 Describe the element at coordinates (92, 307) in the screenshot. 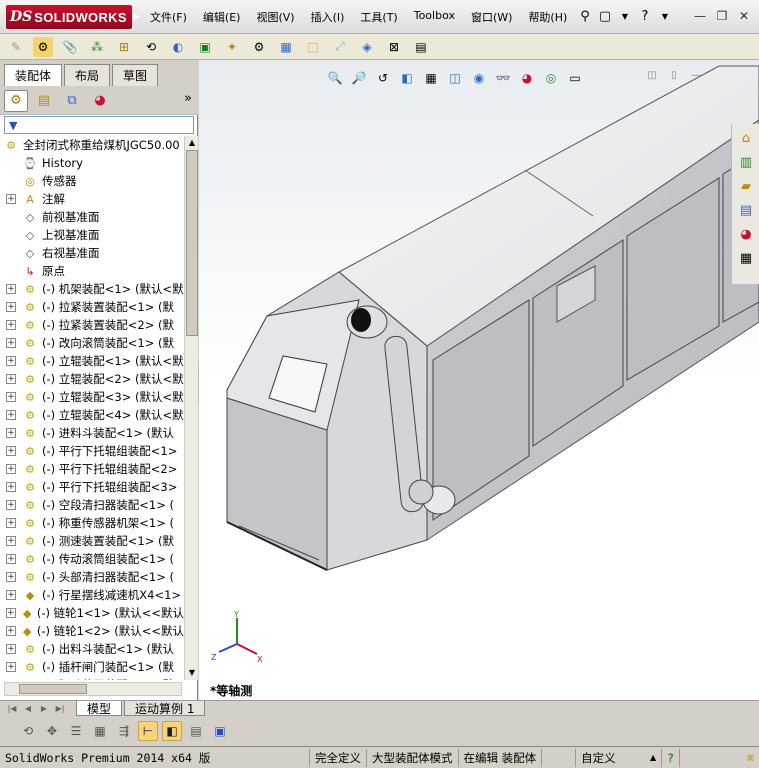

I see `tree-item: + ⚙ (-) 拉紧装置装配<1> (默` at that location.